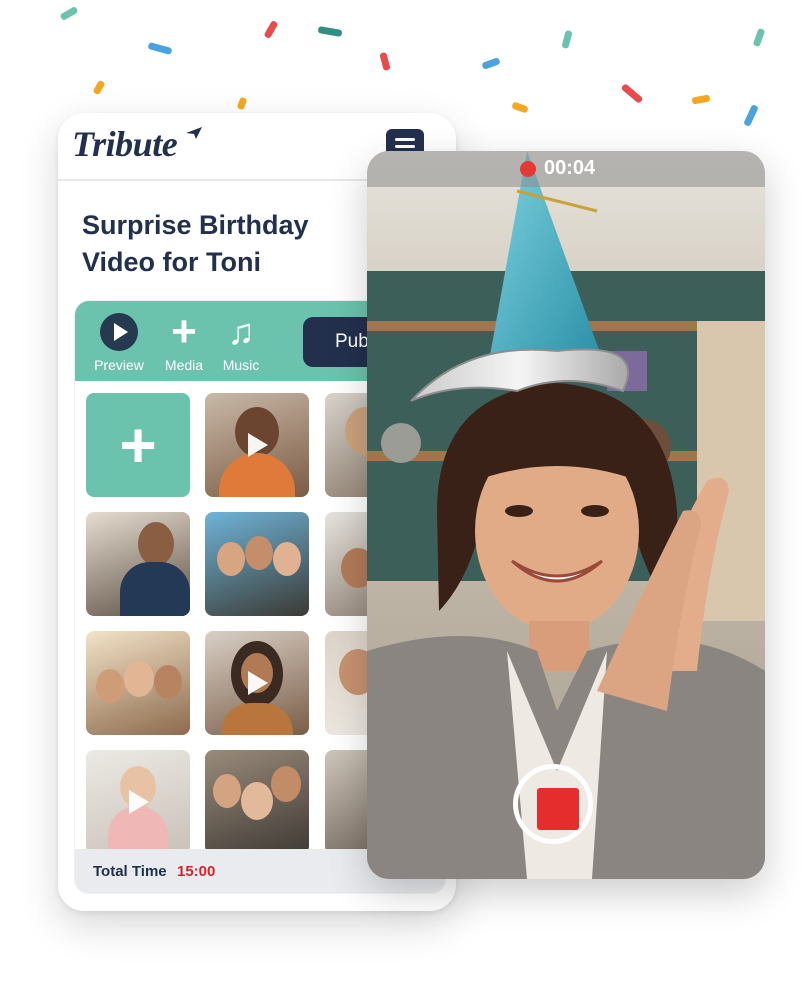 This screenshot has width=809, height=981. Describe the element at coordinates (528, 169) in the screenshot. I see `recording-dot-icon` at that location.